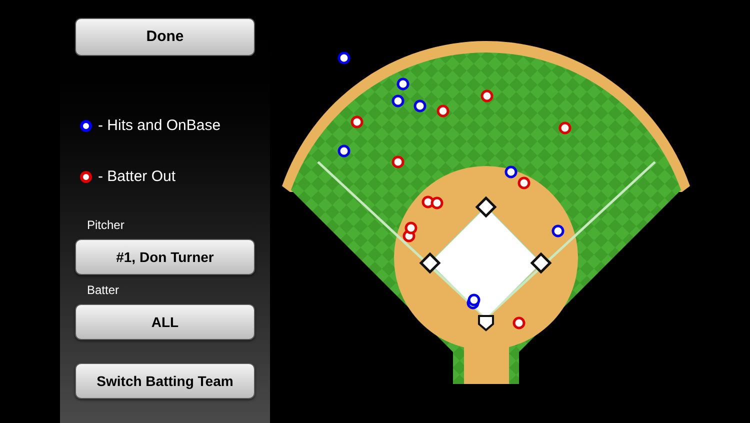 The height and width of the screenshot is (423, 750). What do you see at coordinates (103, 290) in the screenshot?
I see `batter-label: Batter` at bounding box center [103, 290].